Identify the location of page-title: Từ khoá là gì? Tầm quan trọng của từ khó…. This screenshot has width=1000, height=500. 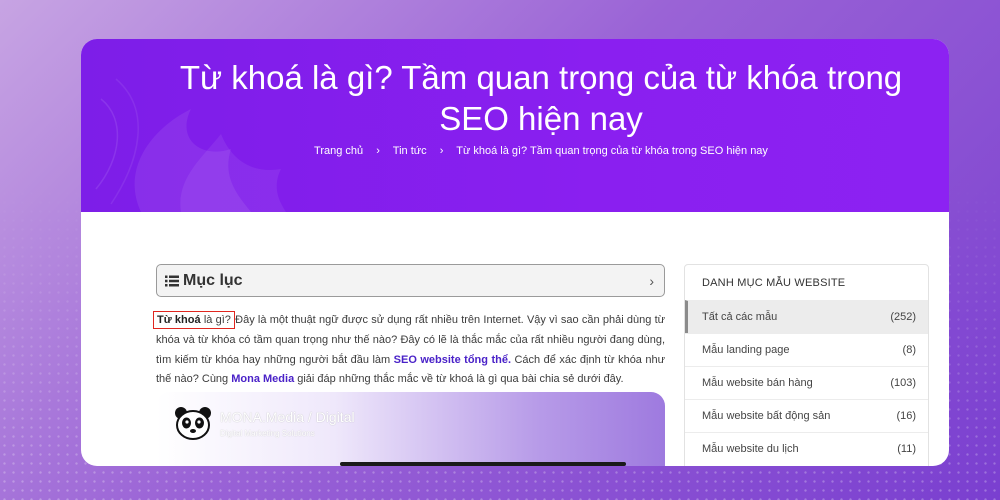
(541, 98).